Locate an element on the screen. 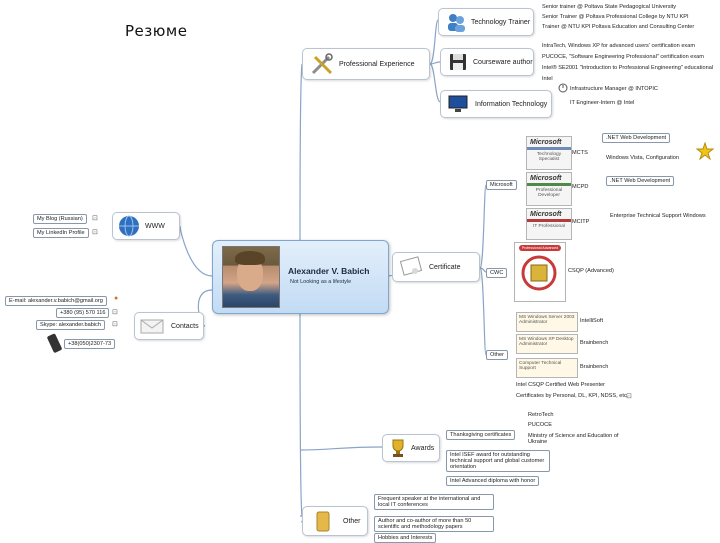 The height and width of the screenshot is (543, 720). cert-badge-label: MCITP is located at coordinates (581, 222).